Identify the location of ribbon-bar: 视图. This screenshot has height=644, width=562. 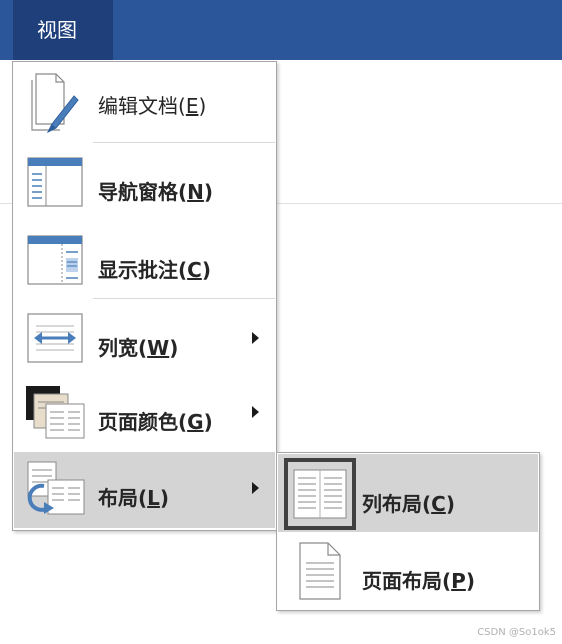
(281, 30).